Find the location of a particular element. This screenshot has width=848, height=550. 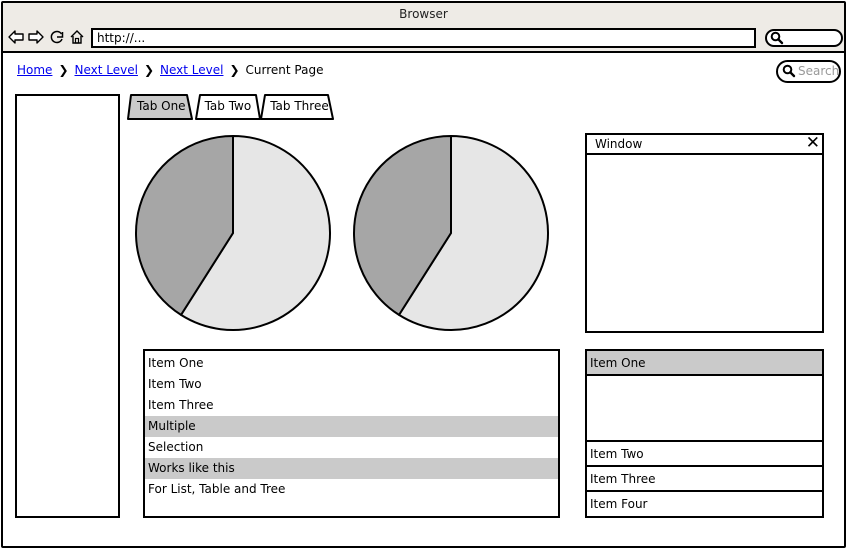

window-panel: Window ✕ is located at coordinates (704, 233).